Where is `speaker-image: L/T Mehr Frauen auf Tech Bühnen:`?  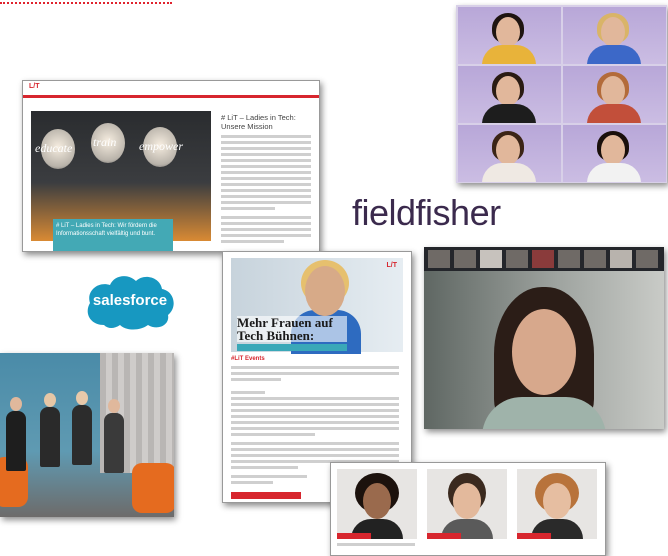
speaker-image: L/T Mehr Frauen auf Tech Bühnen: is located at coordinates (317, 306).